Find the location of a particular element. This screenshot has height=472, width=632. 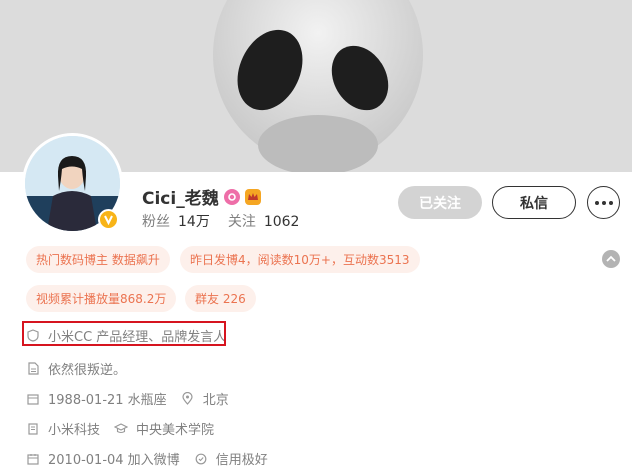

bio-text: 依然很叛逆。 is located at coordinates (87, 370).